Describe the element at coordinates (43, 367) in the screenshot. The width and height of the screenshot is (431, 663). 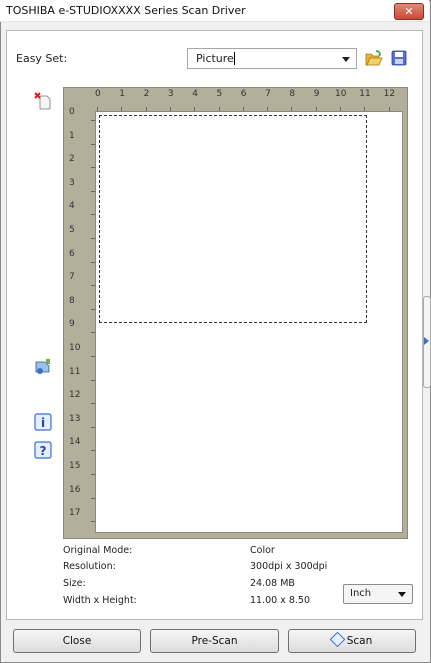
I see `scanner-settings-icon` at that location.